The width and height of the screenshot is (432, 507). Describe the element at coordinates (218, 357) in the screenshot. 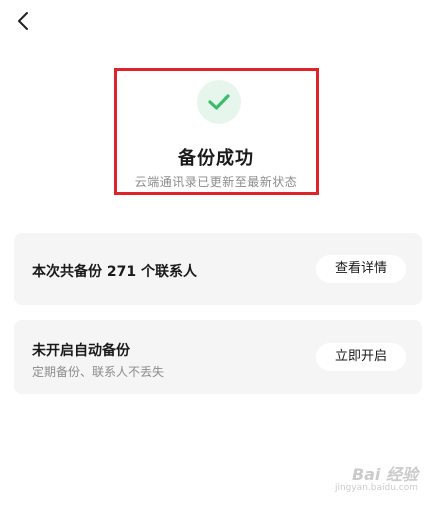

I see `auto-backup-card: 未开启自动备份 定期备份、联系人不丢失 立即开启` at that location.